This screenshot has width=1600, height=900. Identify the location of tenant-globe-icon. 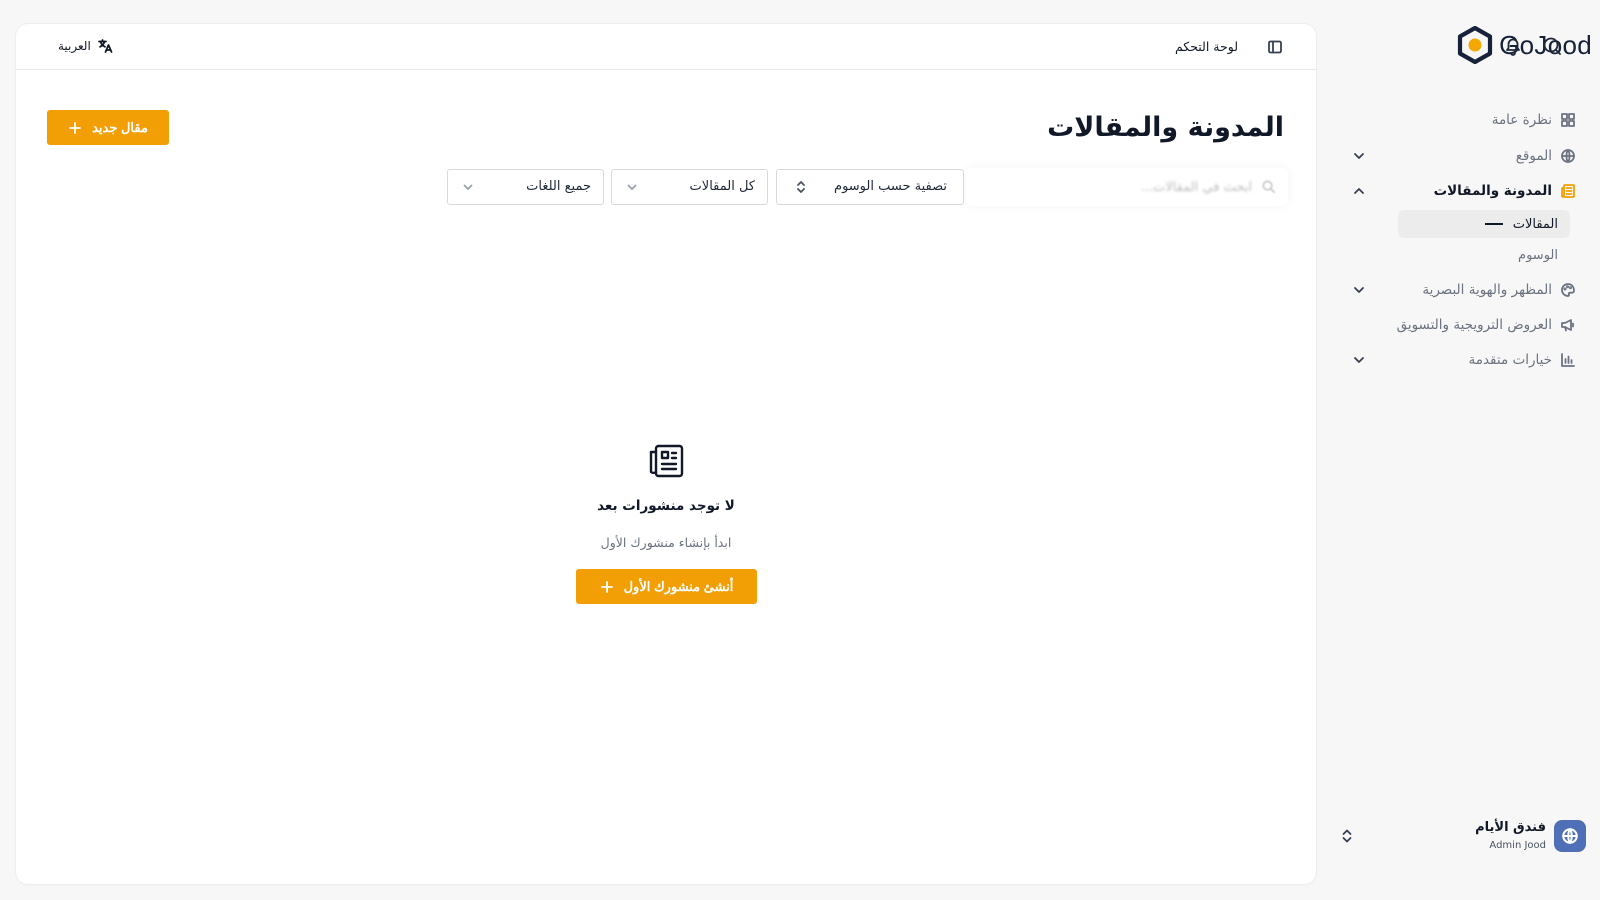
(1570, 836).